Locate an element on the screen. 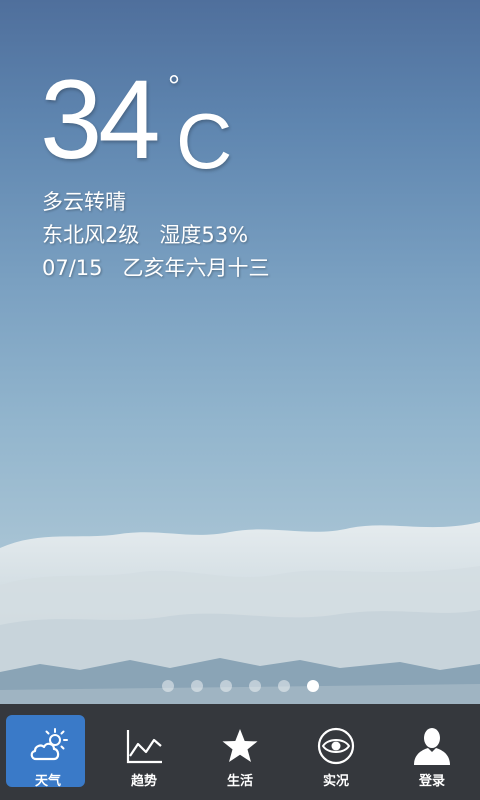 The width and height of the screenshot is (480, 800). page-dot-active is located at coordinates (312, 686).